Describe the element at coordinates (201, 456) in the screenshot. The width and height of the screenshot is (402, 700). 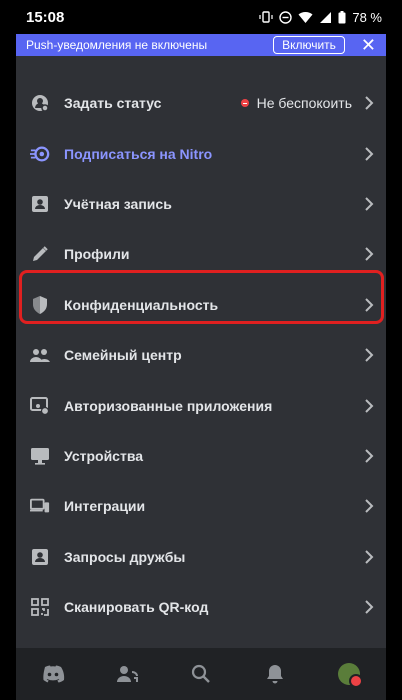
I see `menu-item-devices: Устройства` at that location.